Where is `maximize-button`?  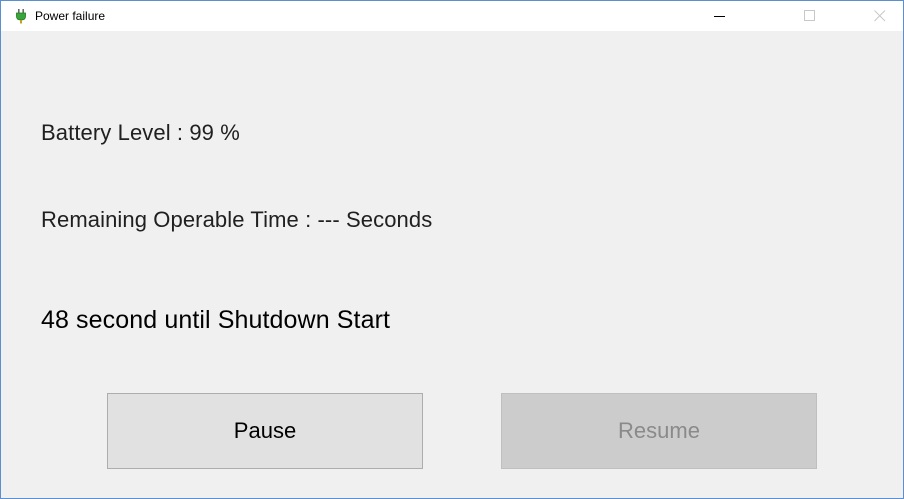 maximize-button is located at coordinates (810, 16).